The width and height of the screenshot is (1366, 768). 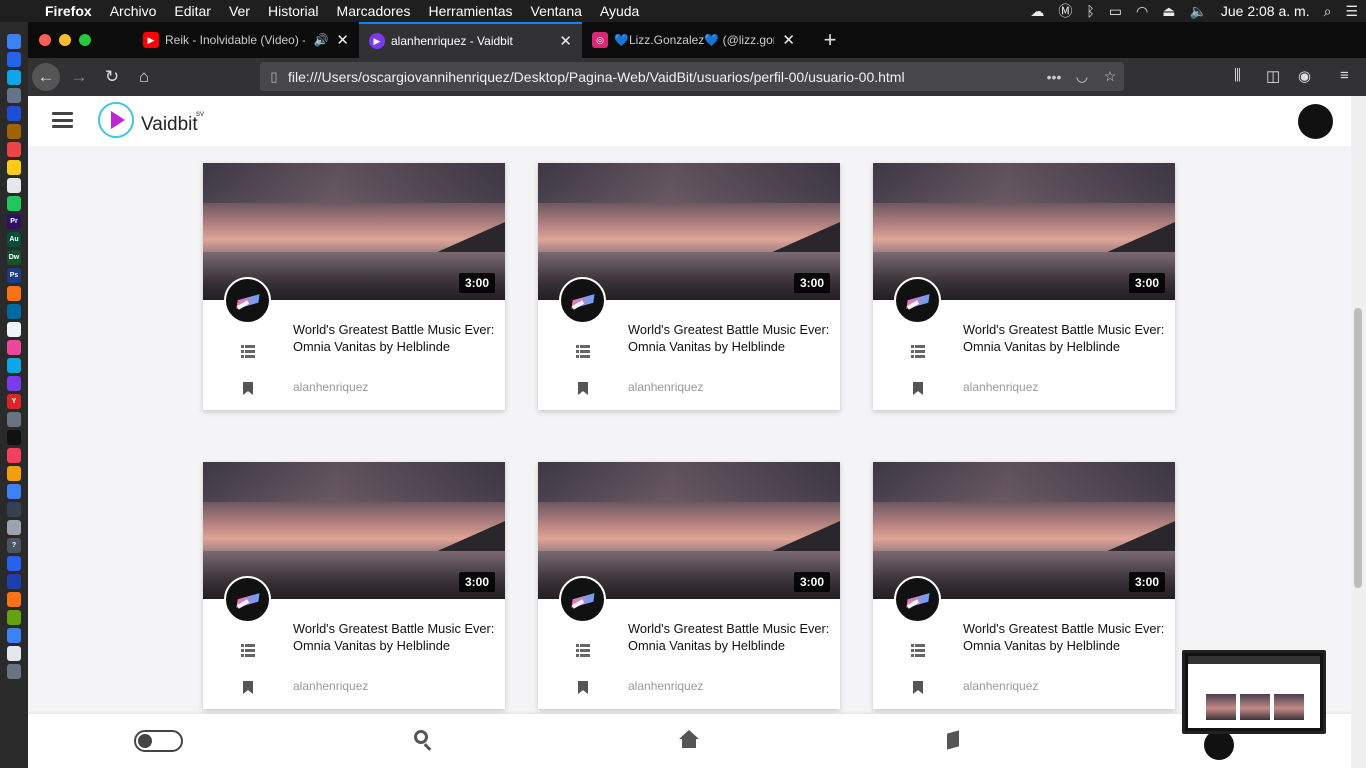 I want to click on menu-icon: ≡, so click(x=1344, y=75).